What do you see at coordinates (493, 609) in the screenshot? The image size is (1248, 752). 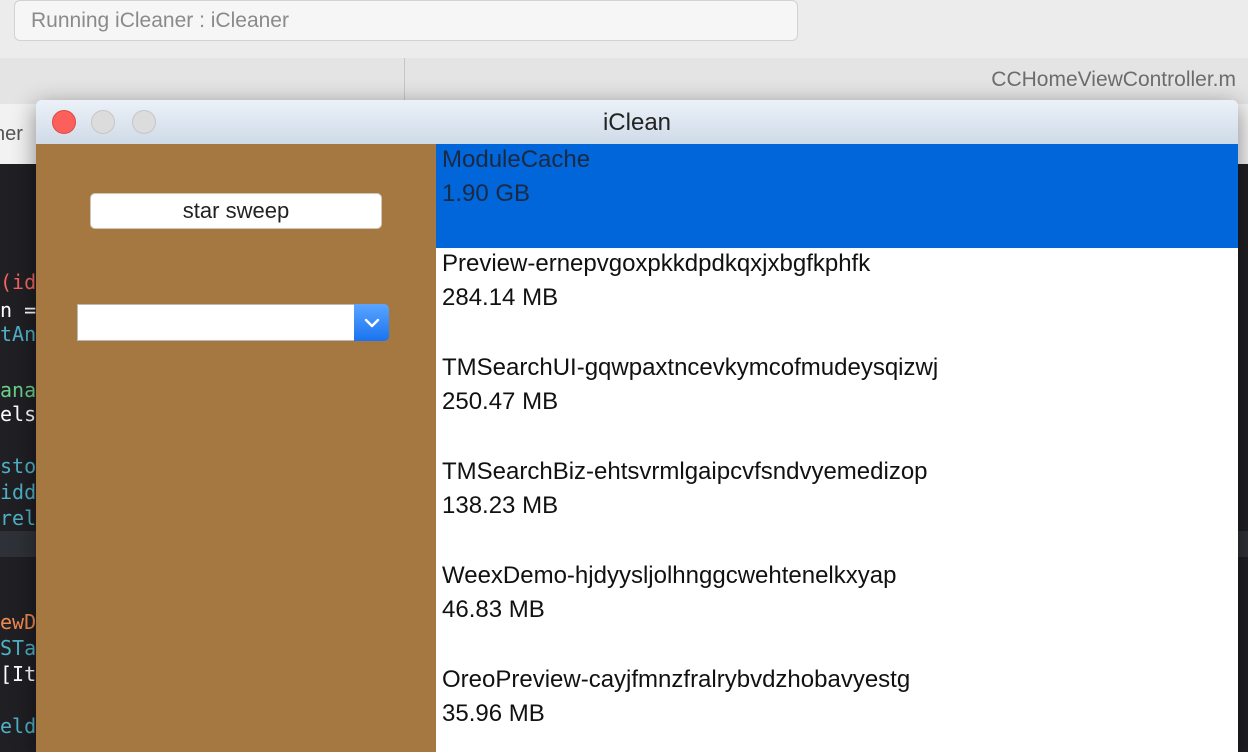 I see `item-size: 46.83 MB` at bounding box center [493, 609].